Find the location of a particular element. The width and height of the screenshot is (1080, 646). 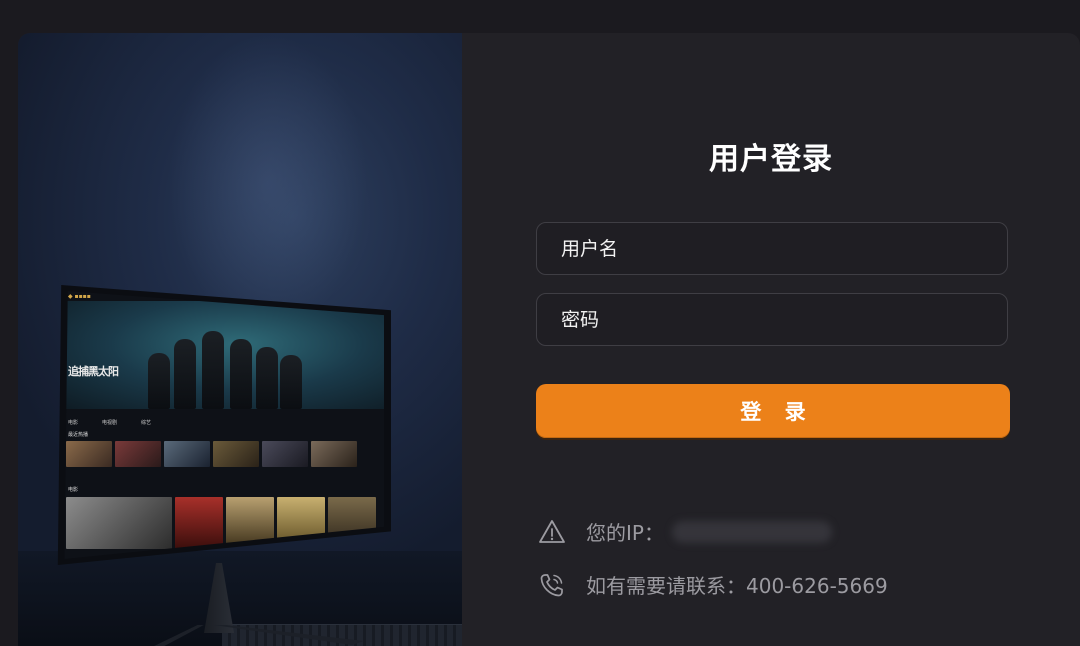

monitor-screen: ◆ ▪▪▪▪ 追捕黑太阳 电影 电视剧 综艺 最近热播 电影 is located at coordinates (224, 425).